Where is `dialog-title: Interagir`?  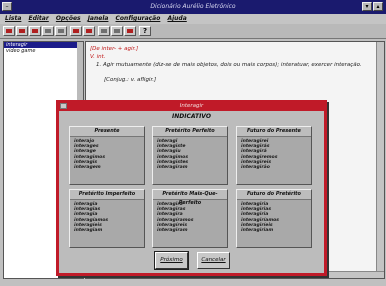
dialog-title: Interagir is located at coordinates (191, 106).